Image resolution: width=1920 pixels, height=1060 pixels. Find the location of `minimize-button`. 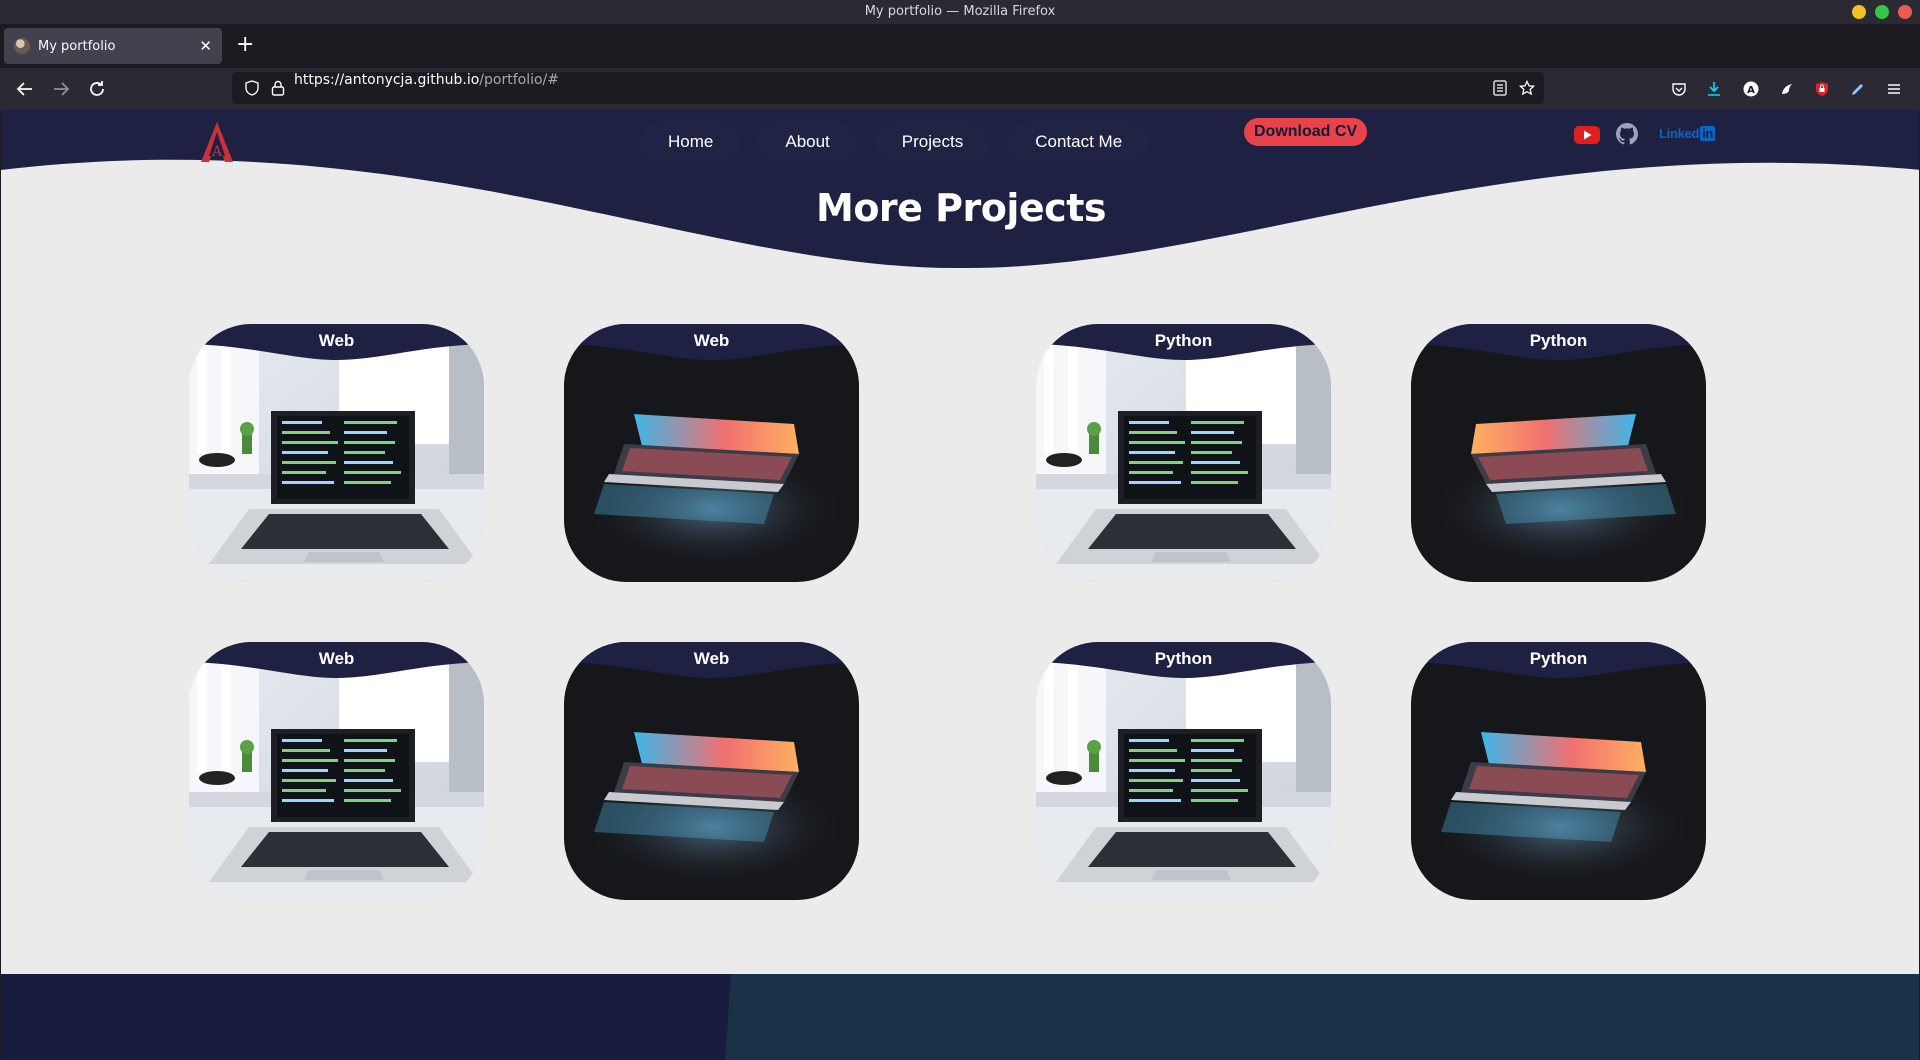

minimize-button is located at coordinates (1859, 12).